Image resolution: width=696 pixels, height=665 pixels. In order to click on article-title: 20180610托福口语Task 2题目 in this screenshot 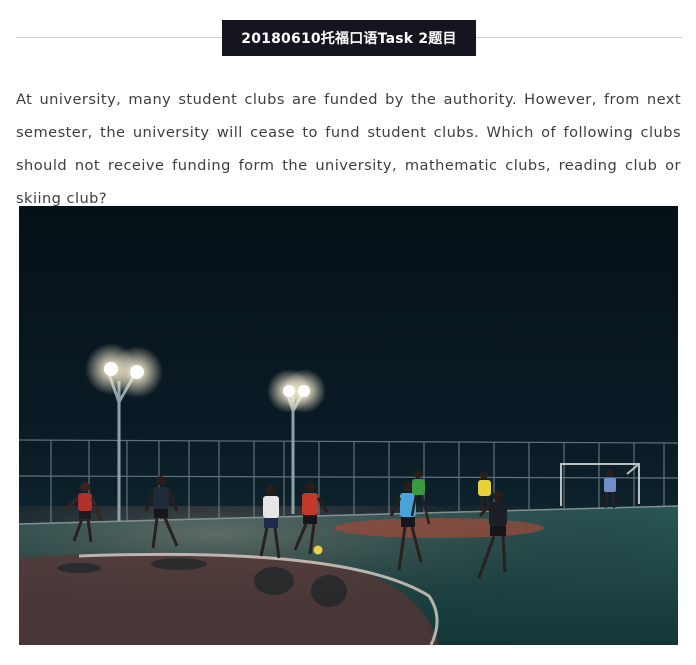, I will do `click(349, 38)`.